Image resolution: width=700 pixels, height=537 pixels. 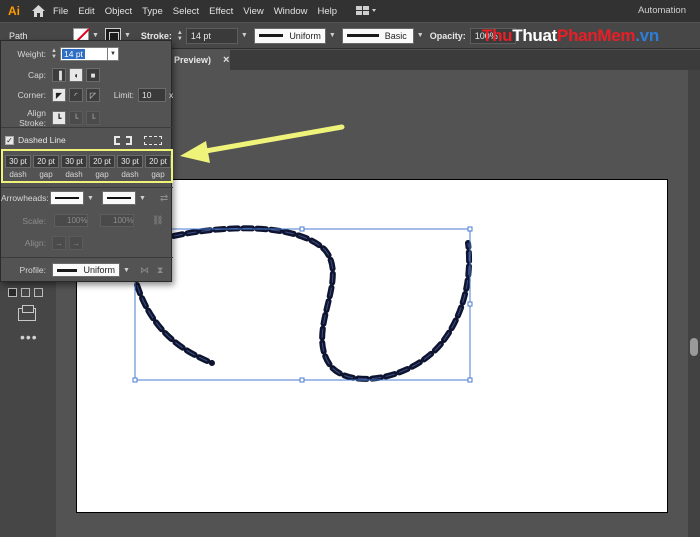 I want to click on weight-label: Weight:, so click(x=31, y=54).